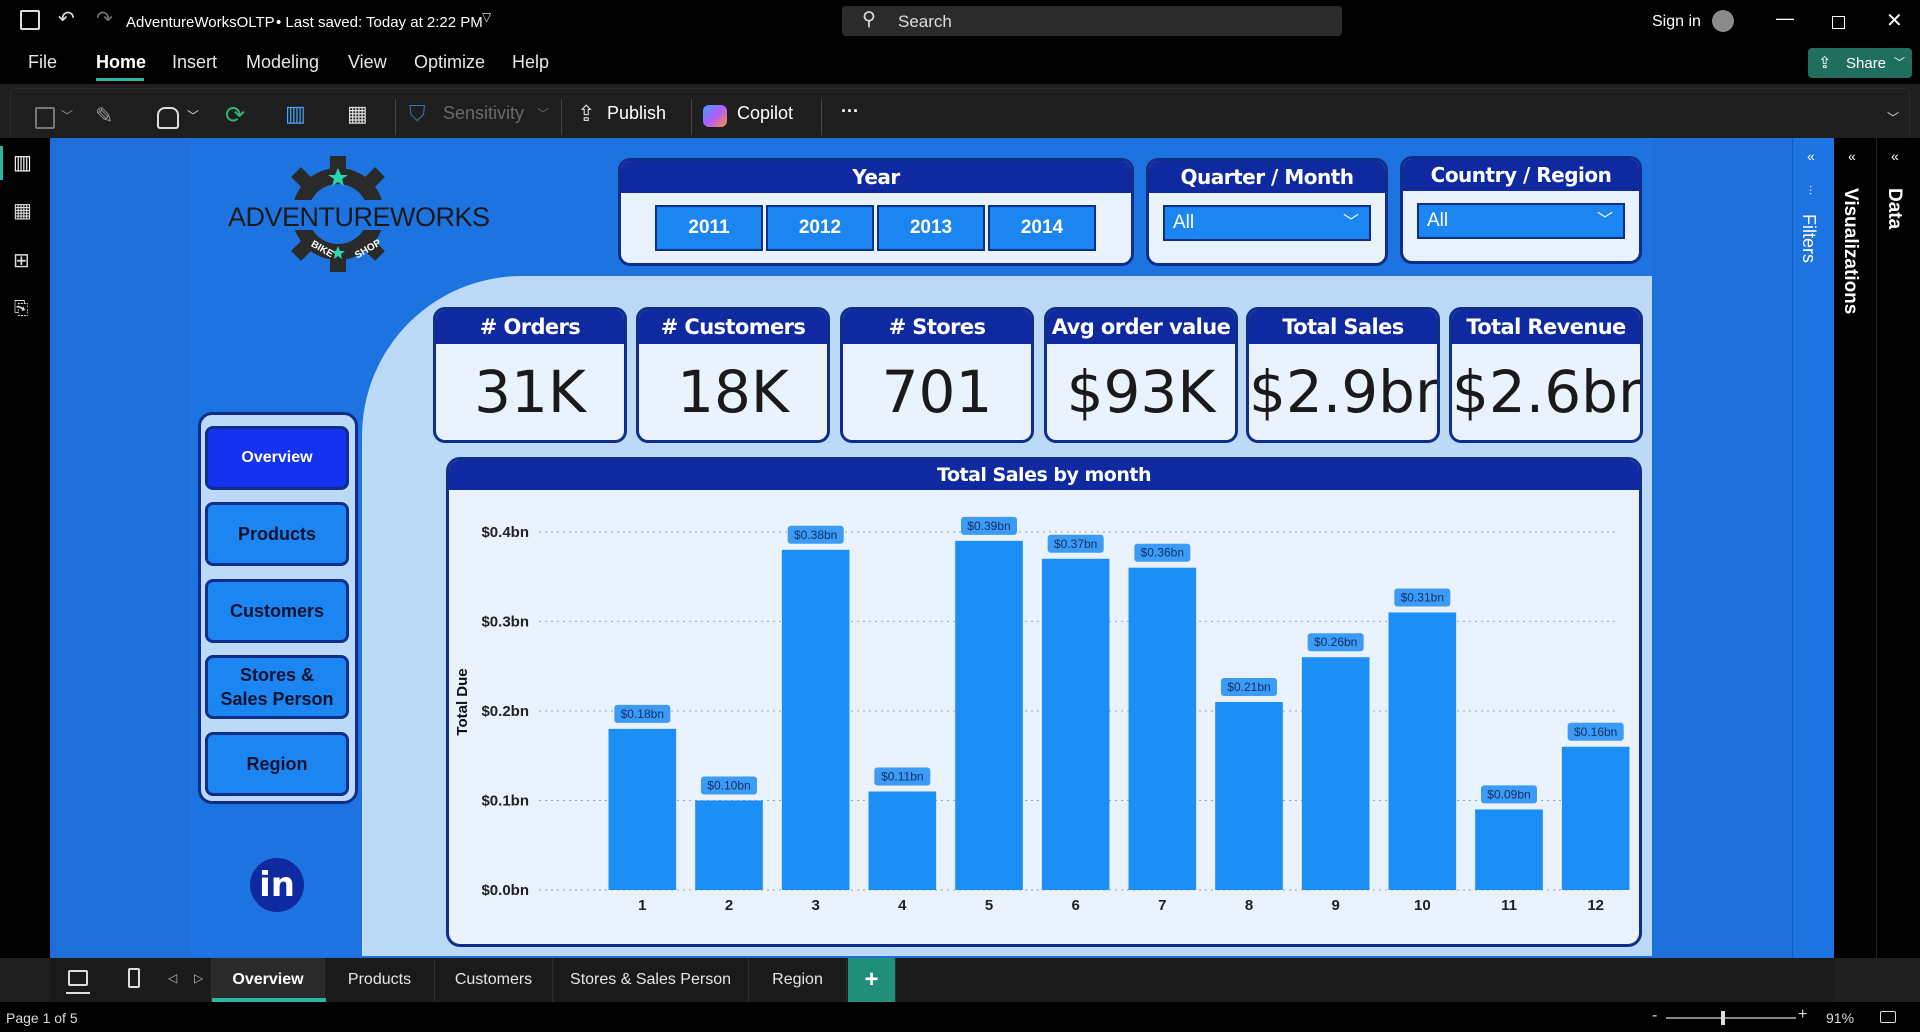 The height and width of the screenshot is (1032, 1920). I want to click on page-tab-region: Region, so click(798, 980).